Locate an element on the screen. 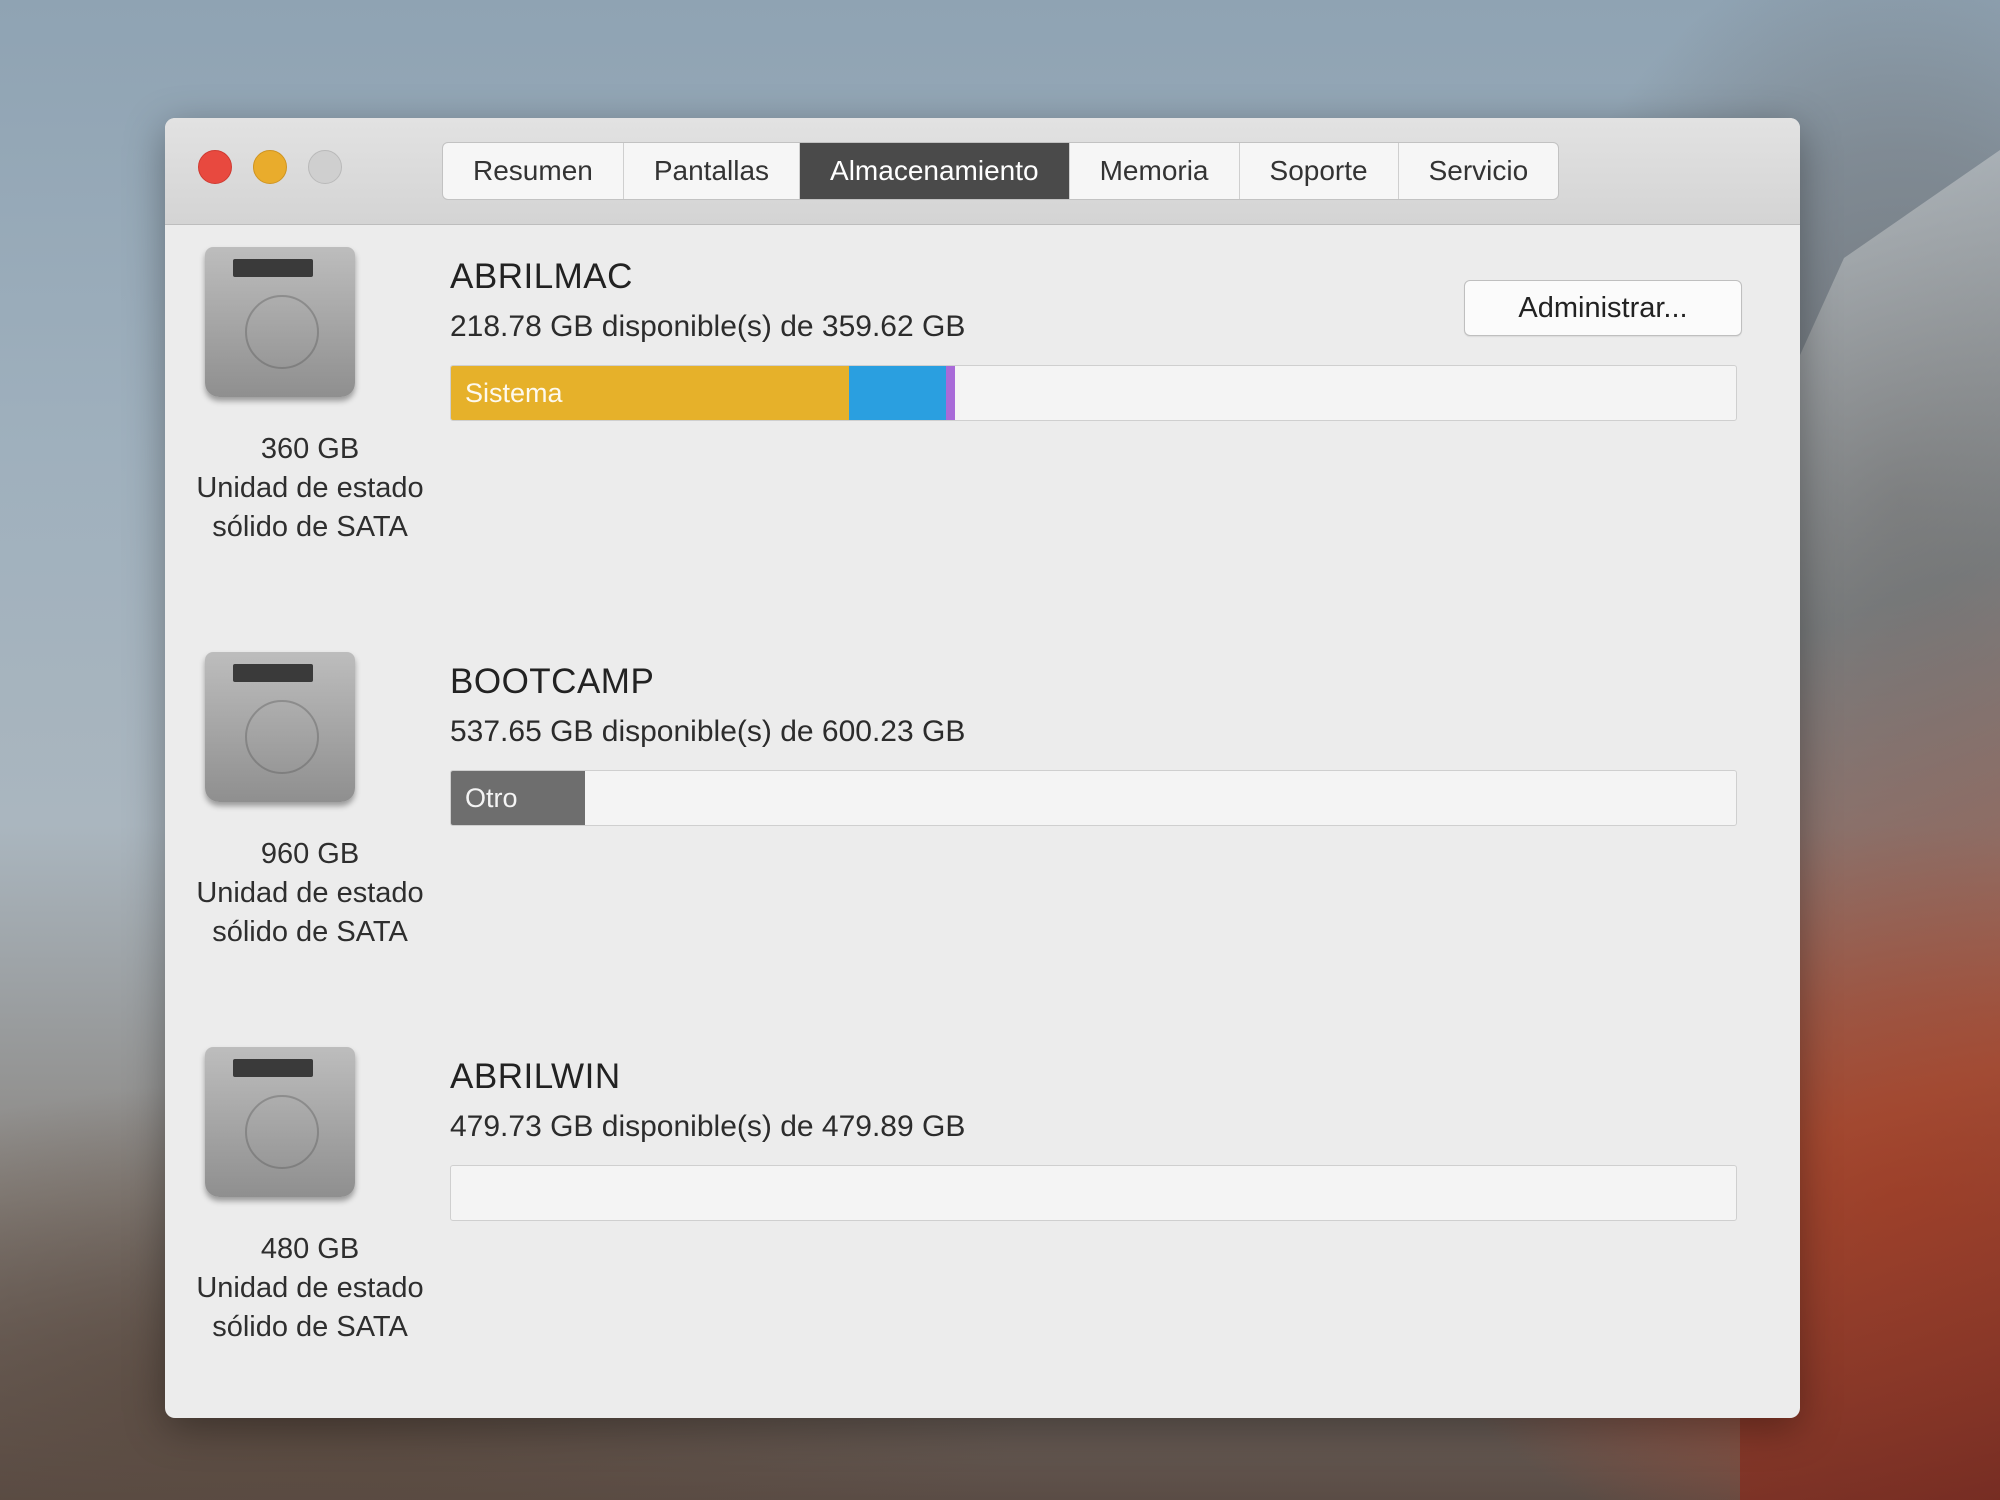 The width and height of the screenshot is (2000, 1500). tab-servicio: Servicio is located at coordinates (1479, 171).